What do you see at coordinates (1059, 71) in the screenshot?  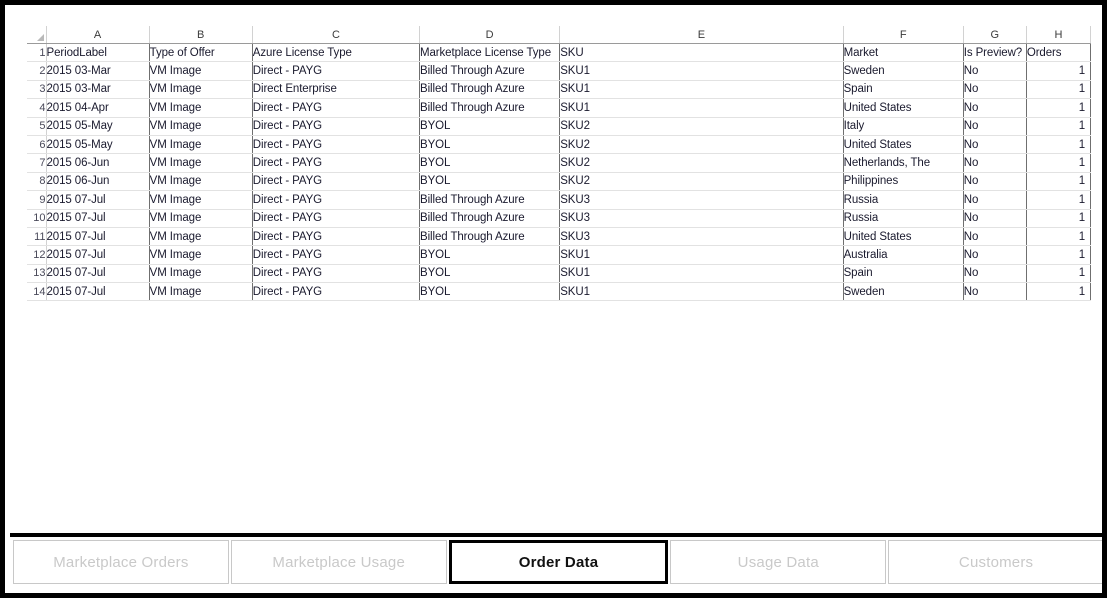 I see `cell-h2: 1` at bounding box center [1059, 71].